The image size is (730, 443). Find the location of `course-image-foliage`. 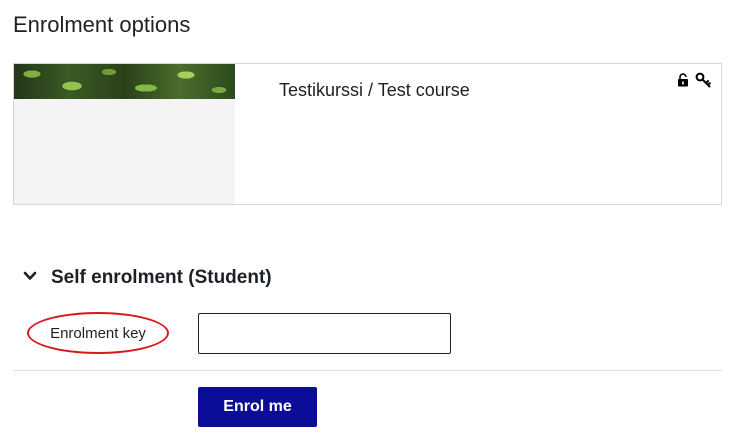

course-image-foliage is located at coordinates (124, 81).